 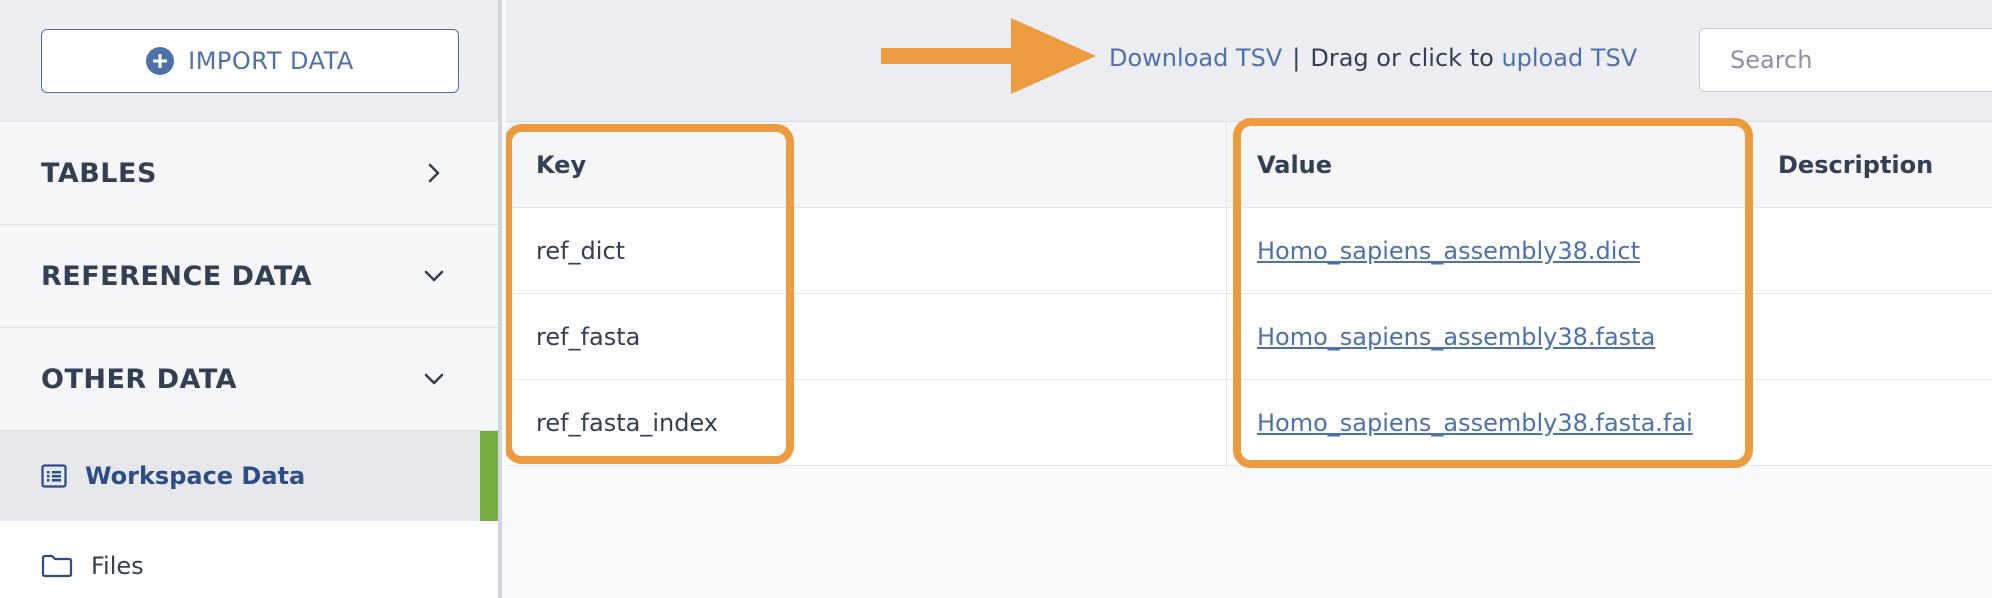 What do you see at coordinates (249, 559) in the screenshot?
I see `sidebar-item-files: Files` at bounding box center [249, 559].